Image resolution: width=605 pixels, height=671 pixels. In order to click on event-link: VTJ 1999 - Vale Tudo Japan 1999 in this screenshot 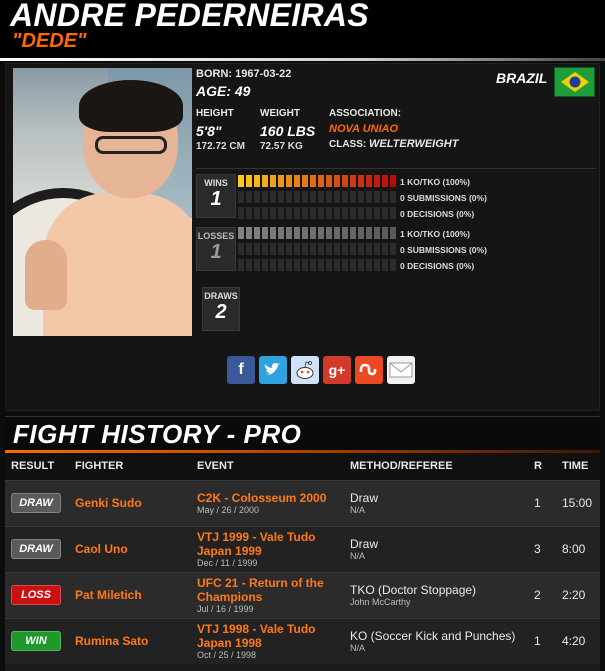, I will do `click(262, 544)`.